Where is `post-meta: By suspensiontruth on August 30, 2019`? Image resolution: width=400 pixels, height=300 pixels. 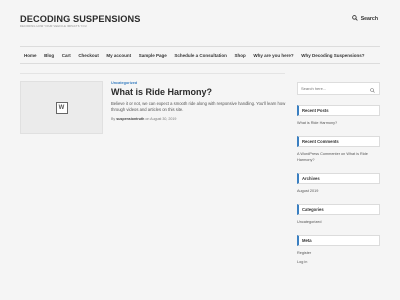 post-meta: By suspensiontruth on August 30, 2019 is located at coordinates (198, 119).